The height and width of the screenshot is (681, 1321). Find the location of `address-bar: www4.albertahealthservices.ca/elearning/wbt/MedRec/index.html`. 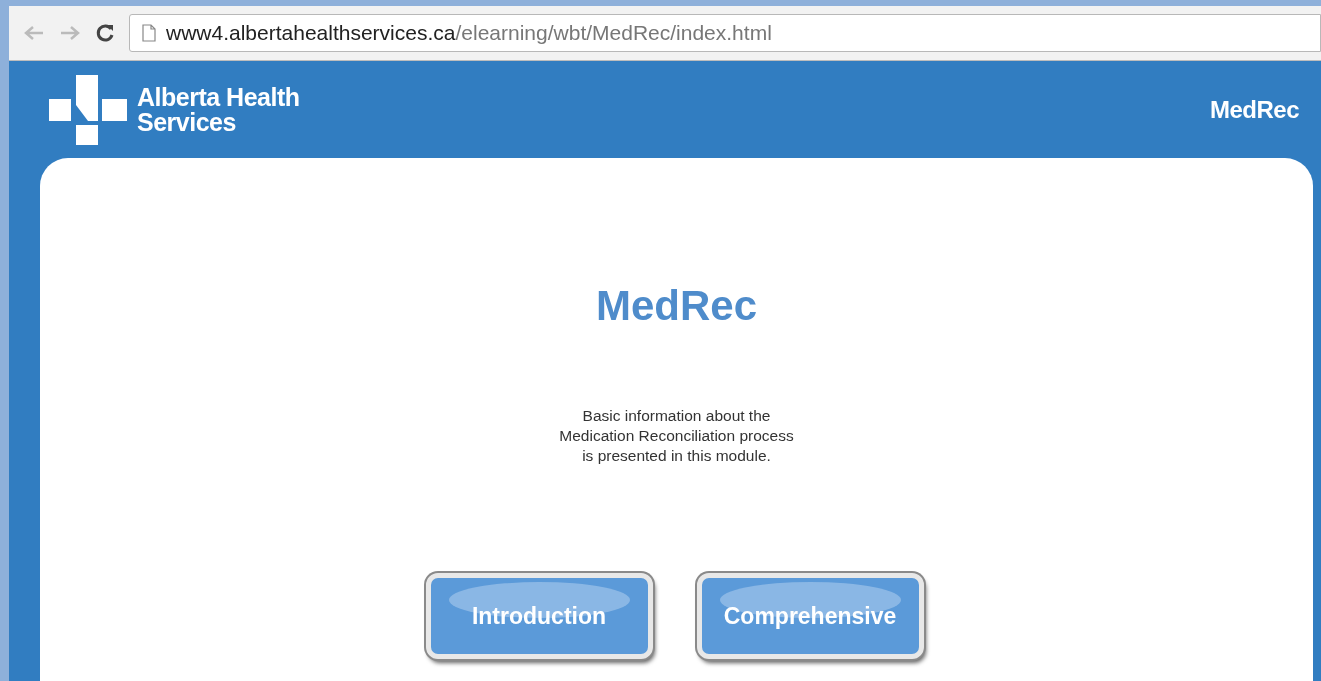

address-bar: www4.albertahealthservices.ca/elearning/wbt/MedRec/index.html is located at coordinates (725, 33).